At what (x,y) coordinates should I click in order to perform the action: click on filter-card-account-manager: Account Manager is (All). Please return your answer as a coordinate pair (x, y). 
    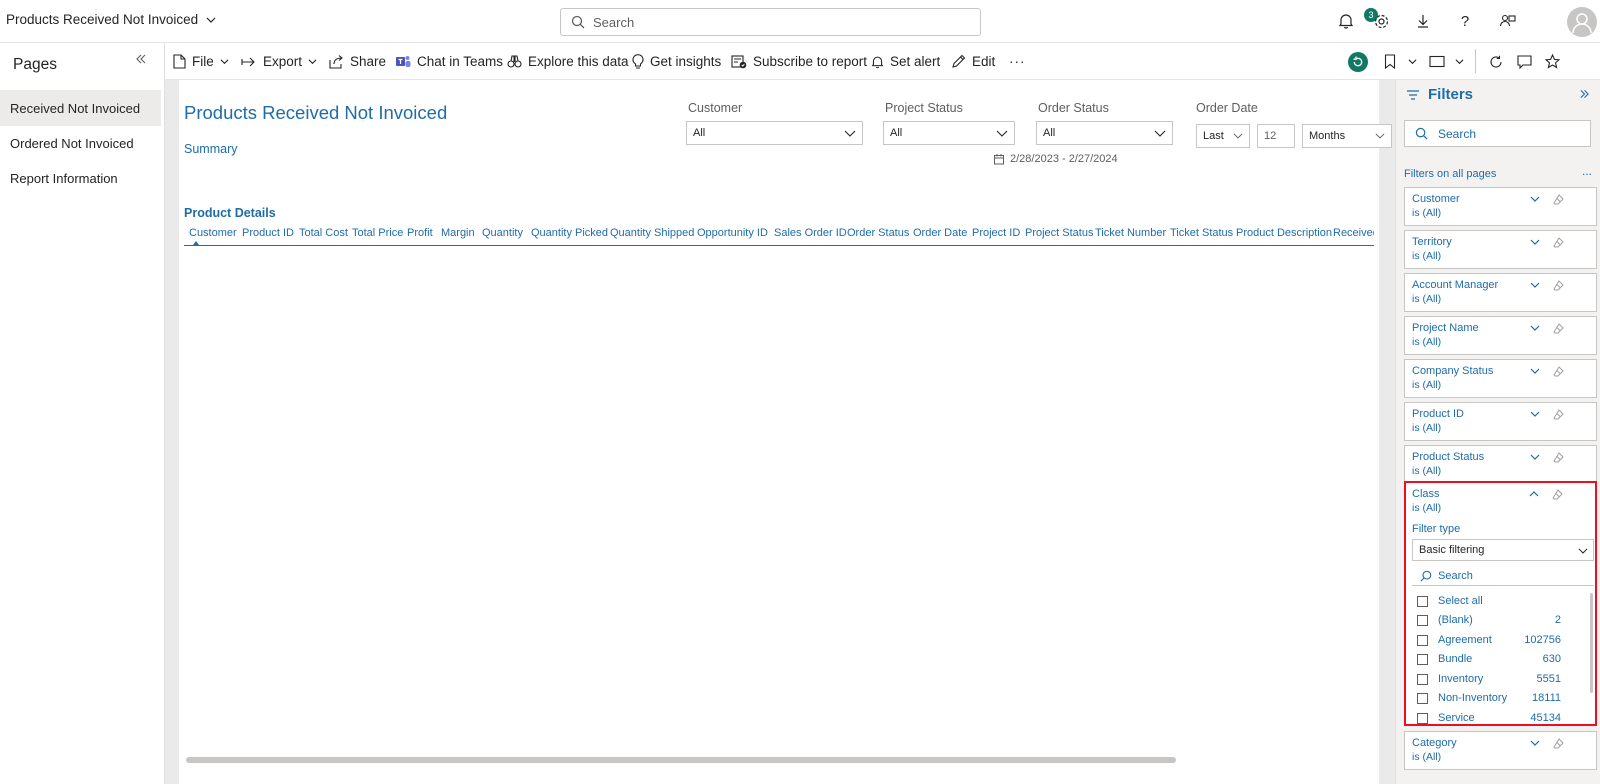
    Looking at the image, I should click on (1500, 292).